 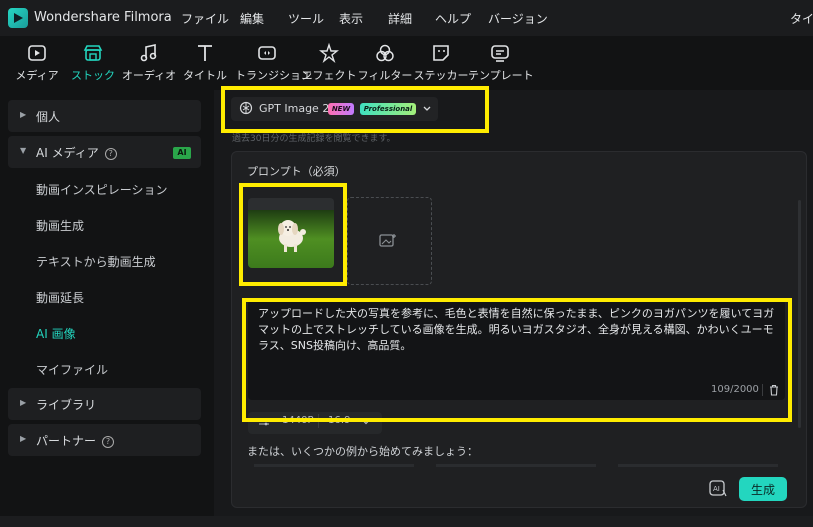 I want to click on svg-text: AI, so click(x=716, y=489).